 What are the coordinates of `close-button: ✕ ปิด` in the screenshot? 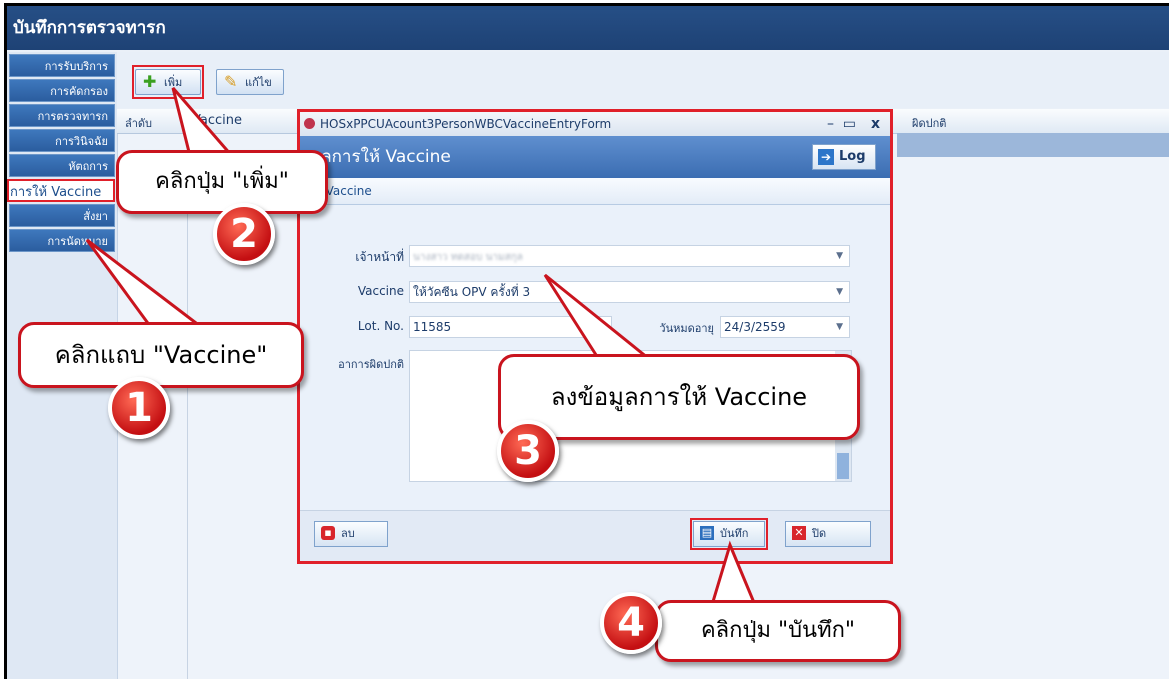 It's located at (828, 534).